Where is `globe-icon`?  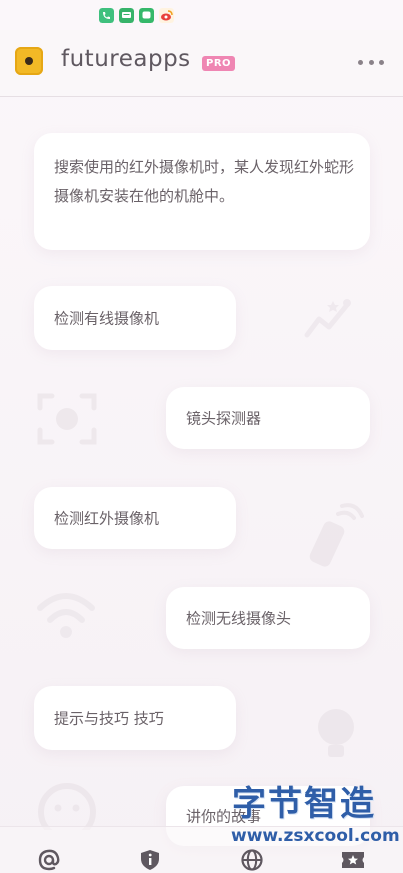 globe-icon is located at coordinates (252, 860).